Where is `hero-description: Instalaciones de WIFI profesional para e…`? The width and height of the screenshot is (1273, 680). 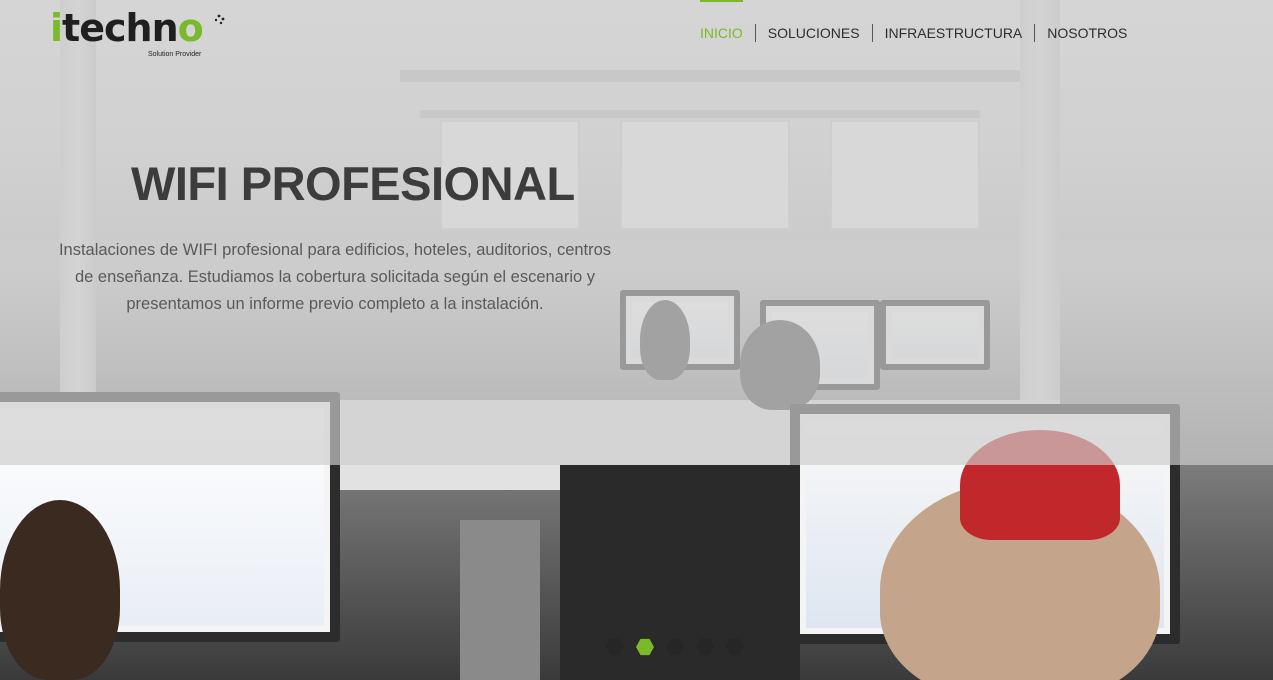
hero-description: Instalaciones de WIFI profesional para e… is located at coordinates (335, 277).